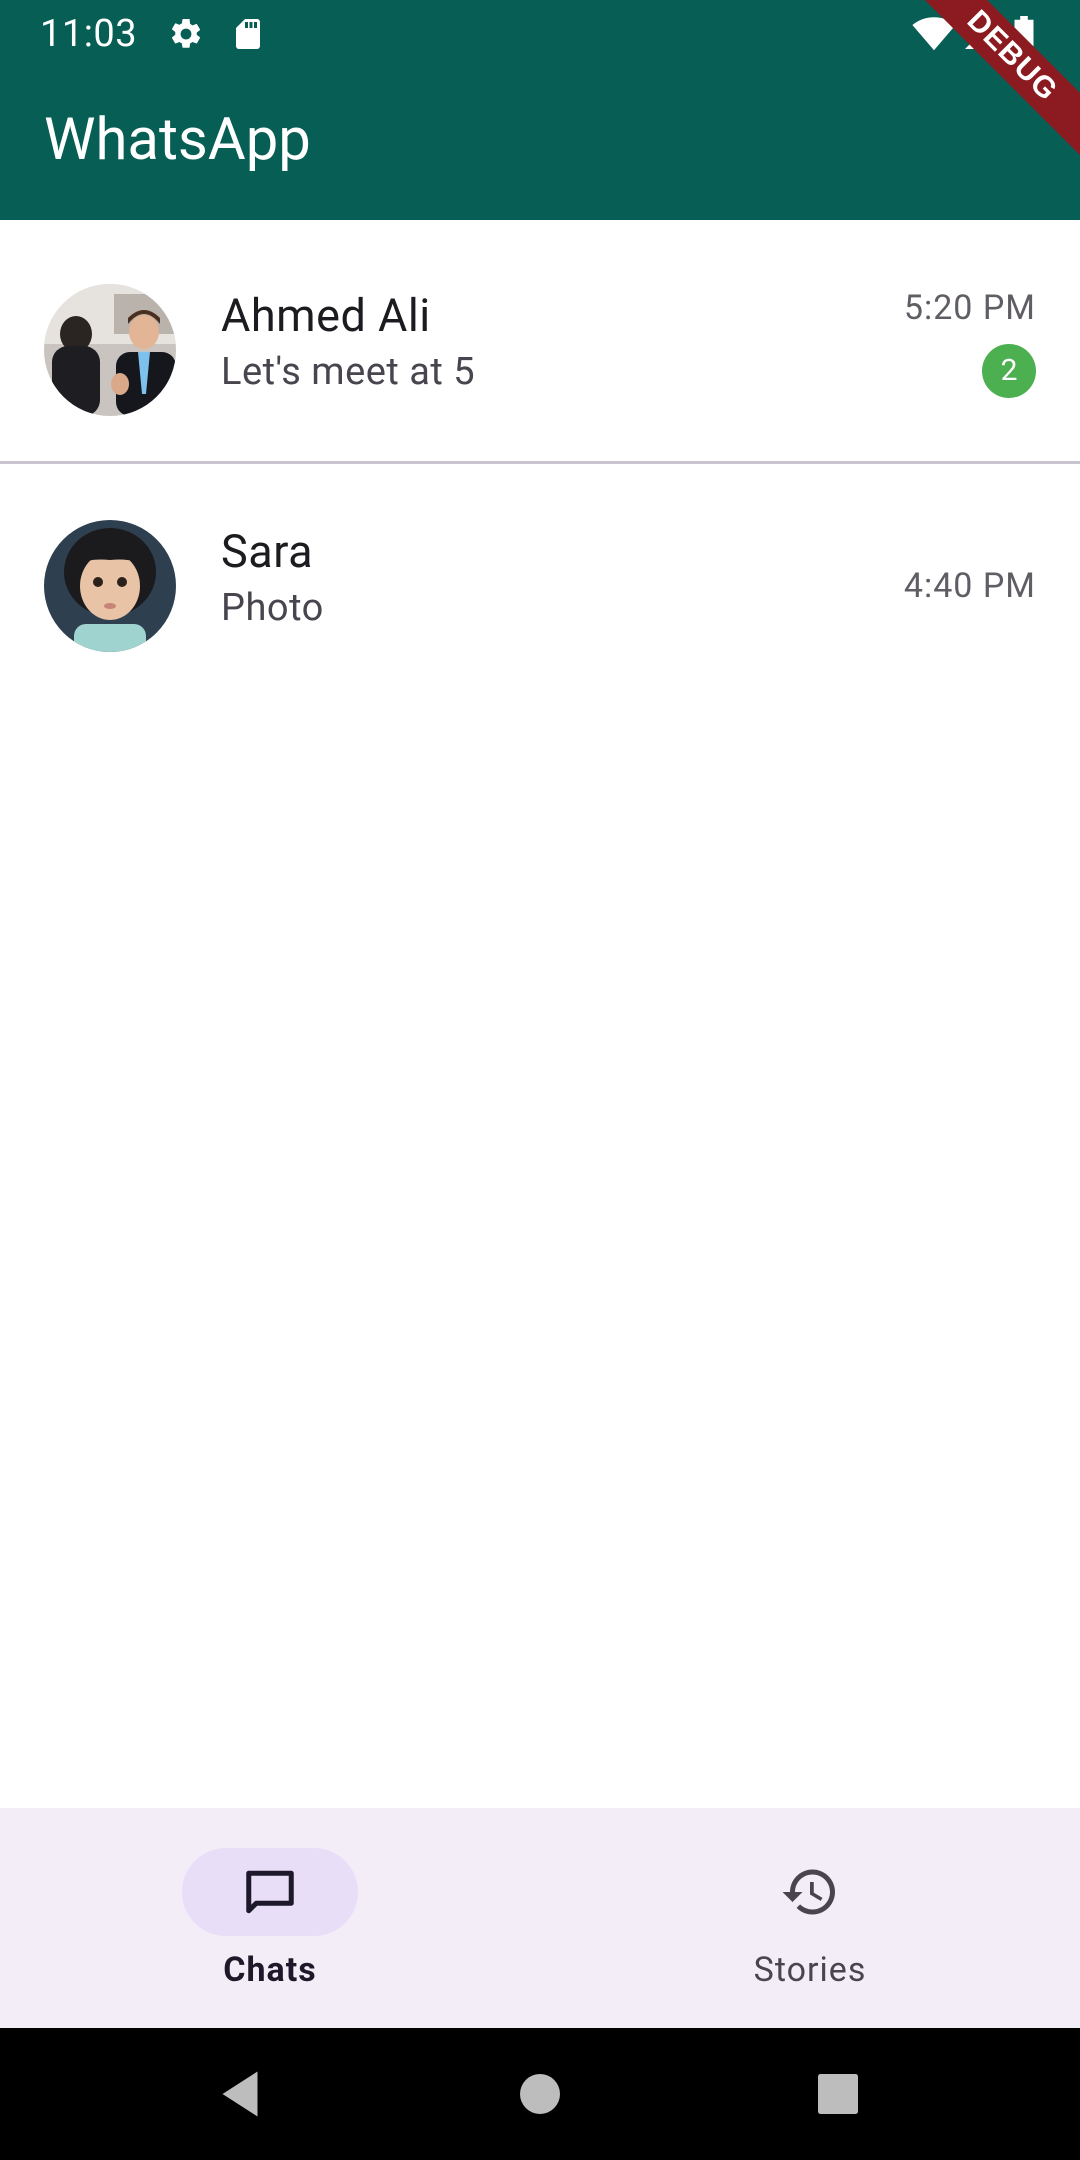 The height and width of the screenshot is (2160, 1080). Describe the element at coordinates (969, 586) in the screenshot. I see `chat-time: 4:40 PM` at that location.